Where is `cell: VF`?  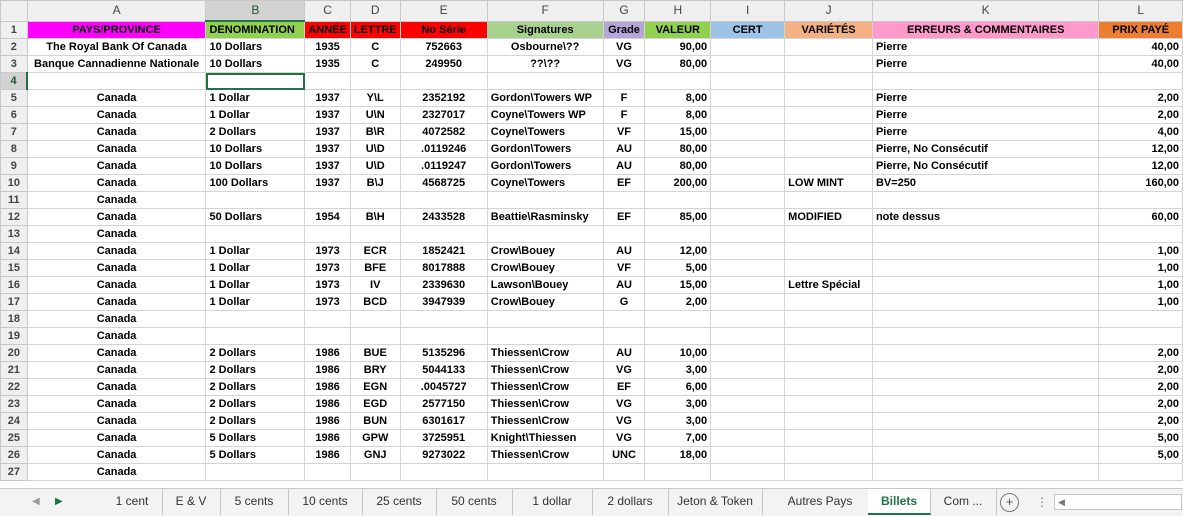 cell: VF is located at coordinates (624, 268).